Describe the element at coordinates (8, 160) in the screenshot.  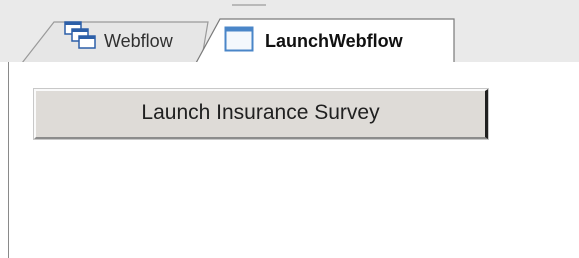
I see `panel-left-border` at that location.